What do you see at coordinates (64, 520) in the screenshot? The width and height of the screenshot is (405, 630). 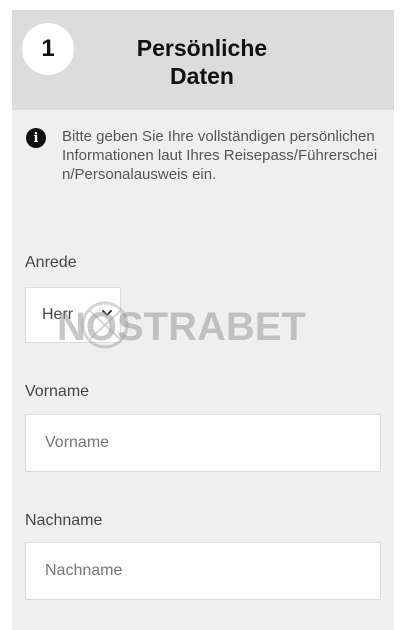 I see `last-name-label: Nachname` at bounding box center [64, 520].